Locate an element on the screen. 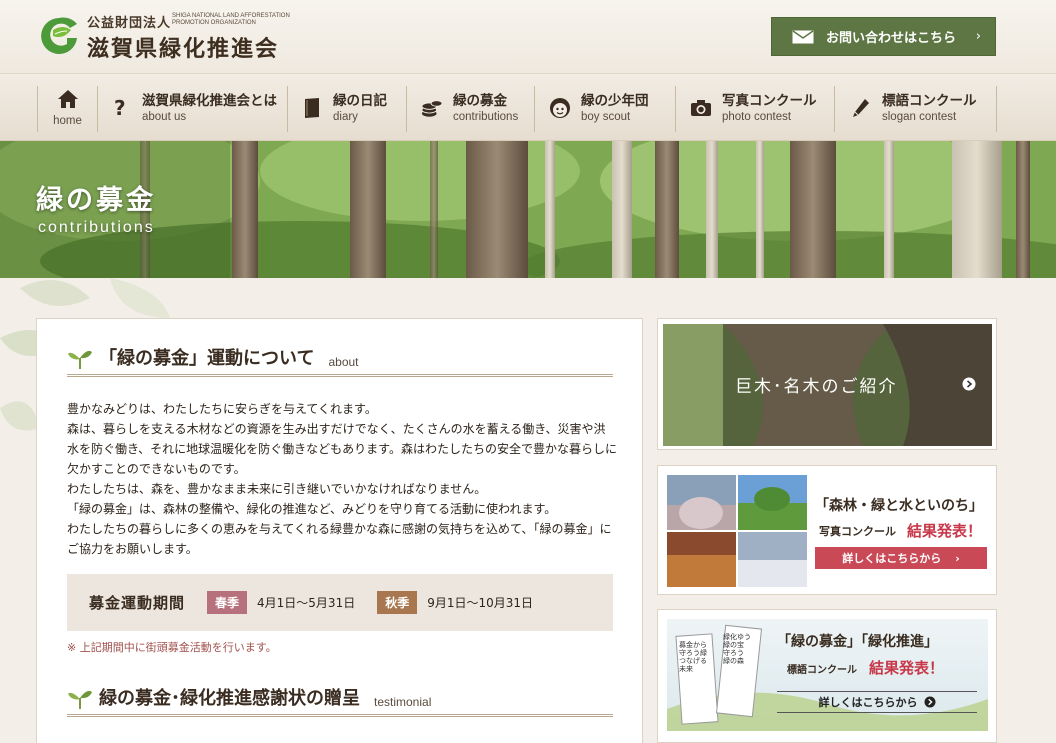  nav-diary: 緑の日記 diary is located at coordinates (353, 108).